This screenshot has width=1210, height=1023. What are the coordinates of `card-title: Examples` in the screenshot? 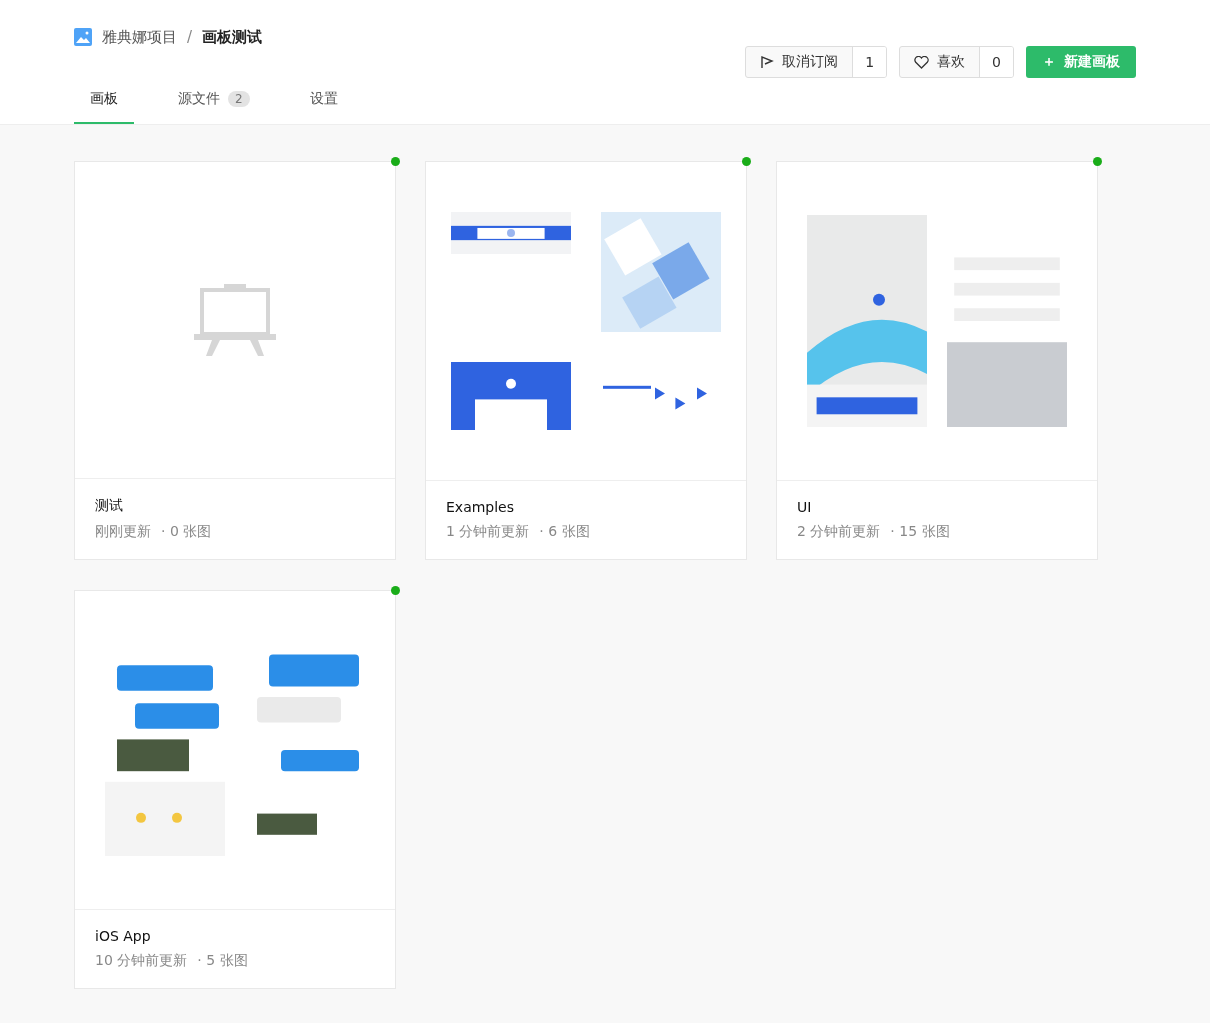 It's located at (481, 507).